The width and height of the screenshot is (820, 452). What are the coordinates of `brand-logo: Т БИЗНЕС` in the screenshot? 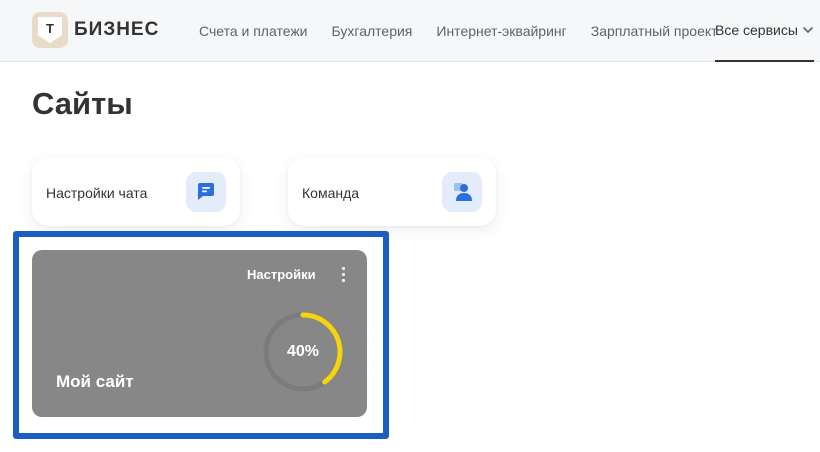 It's located at (95, 30).